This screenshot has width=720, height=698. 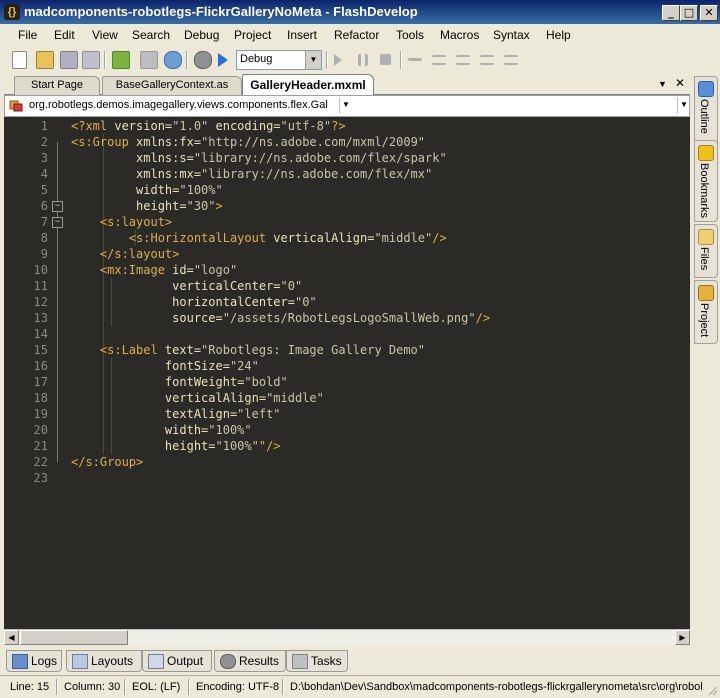 What do you see at coordinates (176, 286) in the screenshot?
I see `code-token: verticalCenter=` at bounding box center [176, 286].